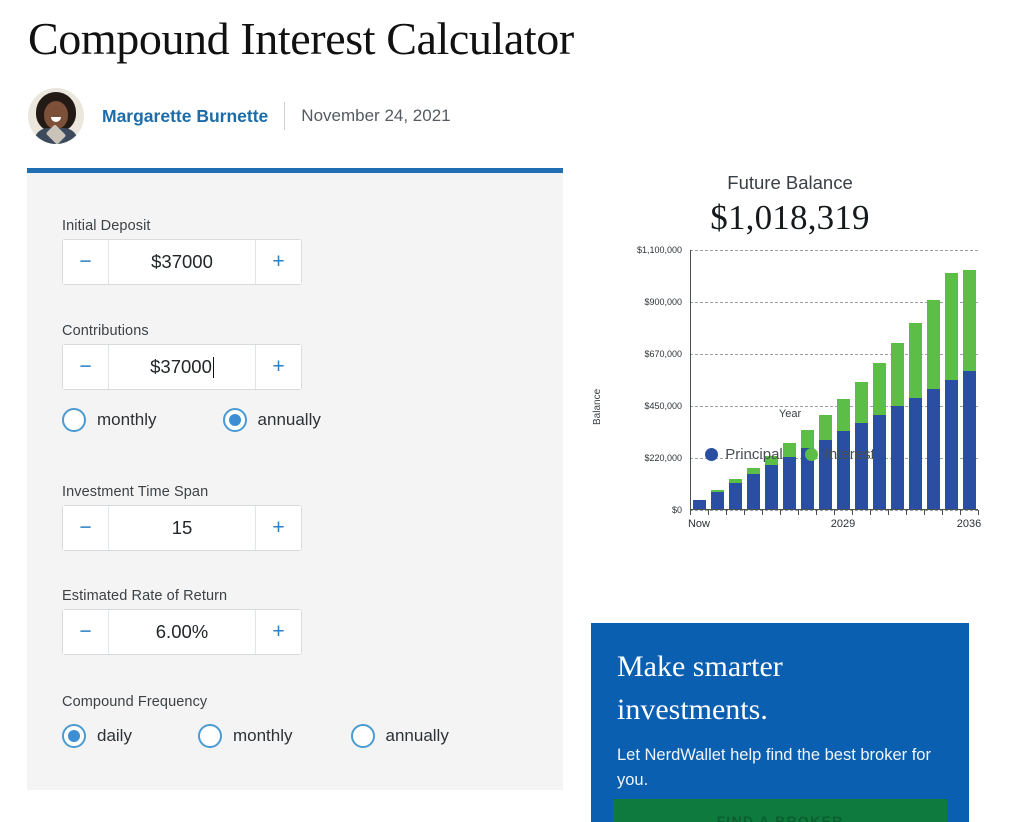 This screenshot has height=822, width=1024. What do you see at coordinates (849, 454) in the screenshot?
I see `legend-label-interest: Interest` at bounding box center [849, 454].